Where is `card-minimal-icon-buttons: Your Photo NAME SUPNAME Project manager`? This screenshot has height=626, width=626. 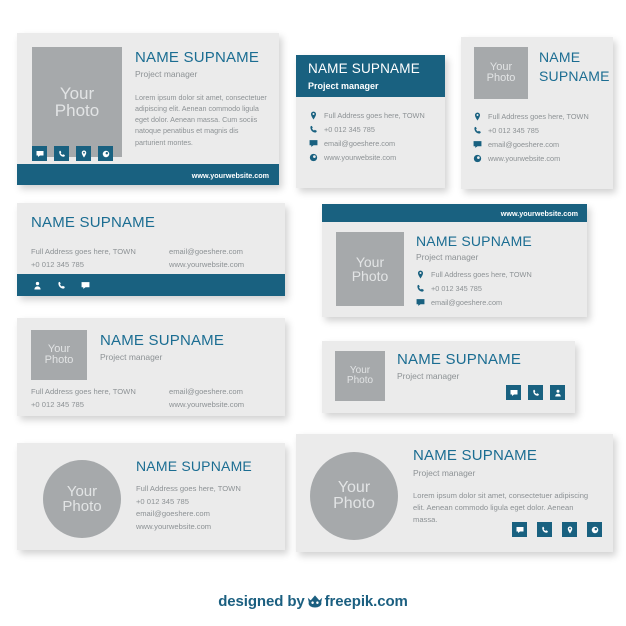 card-minimal-icon-buttons: Your Photo NAME SUPNAME Project manager is located at coordinates (448, 377).